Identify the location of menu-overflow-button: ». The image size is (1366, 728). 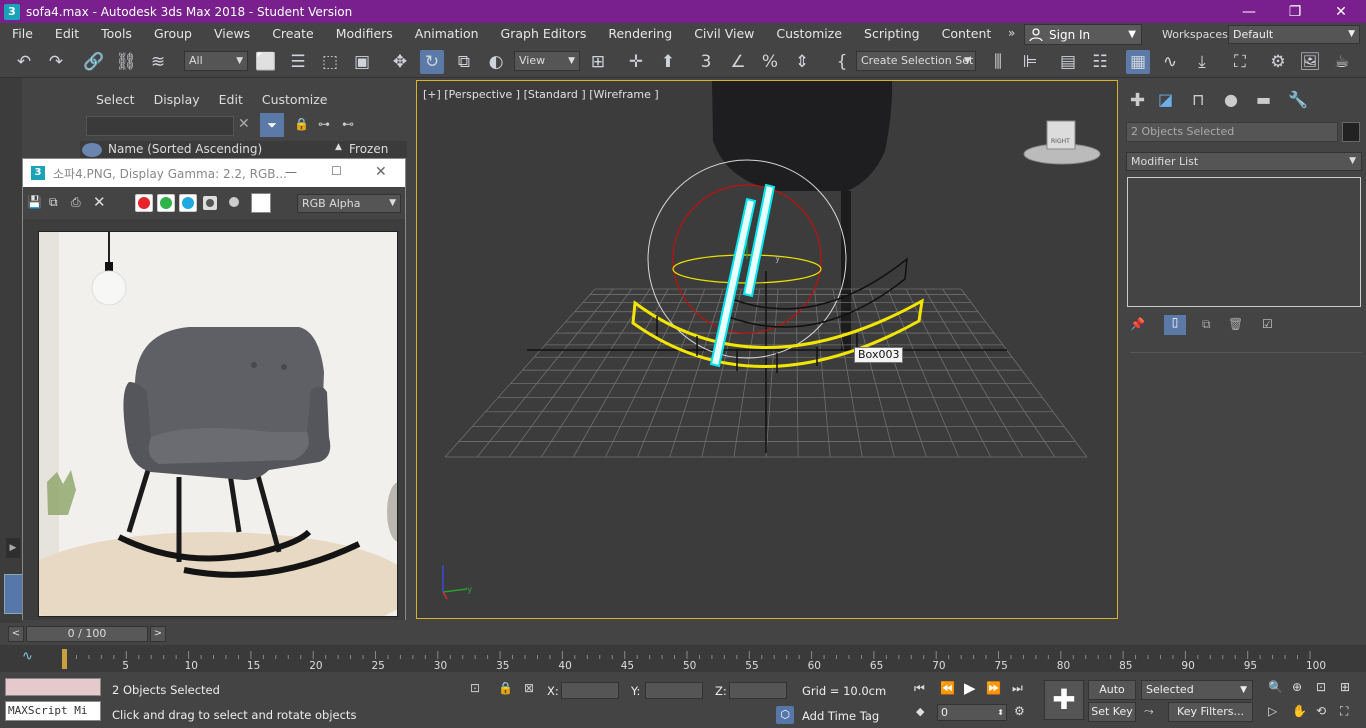
(1011, 33).